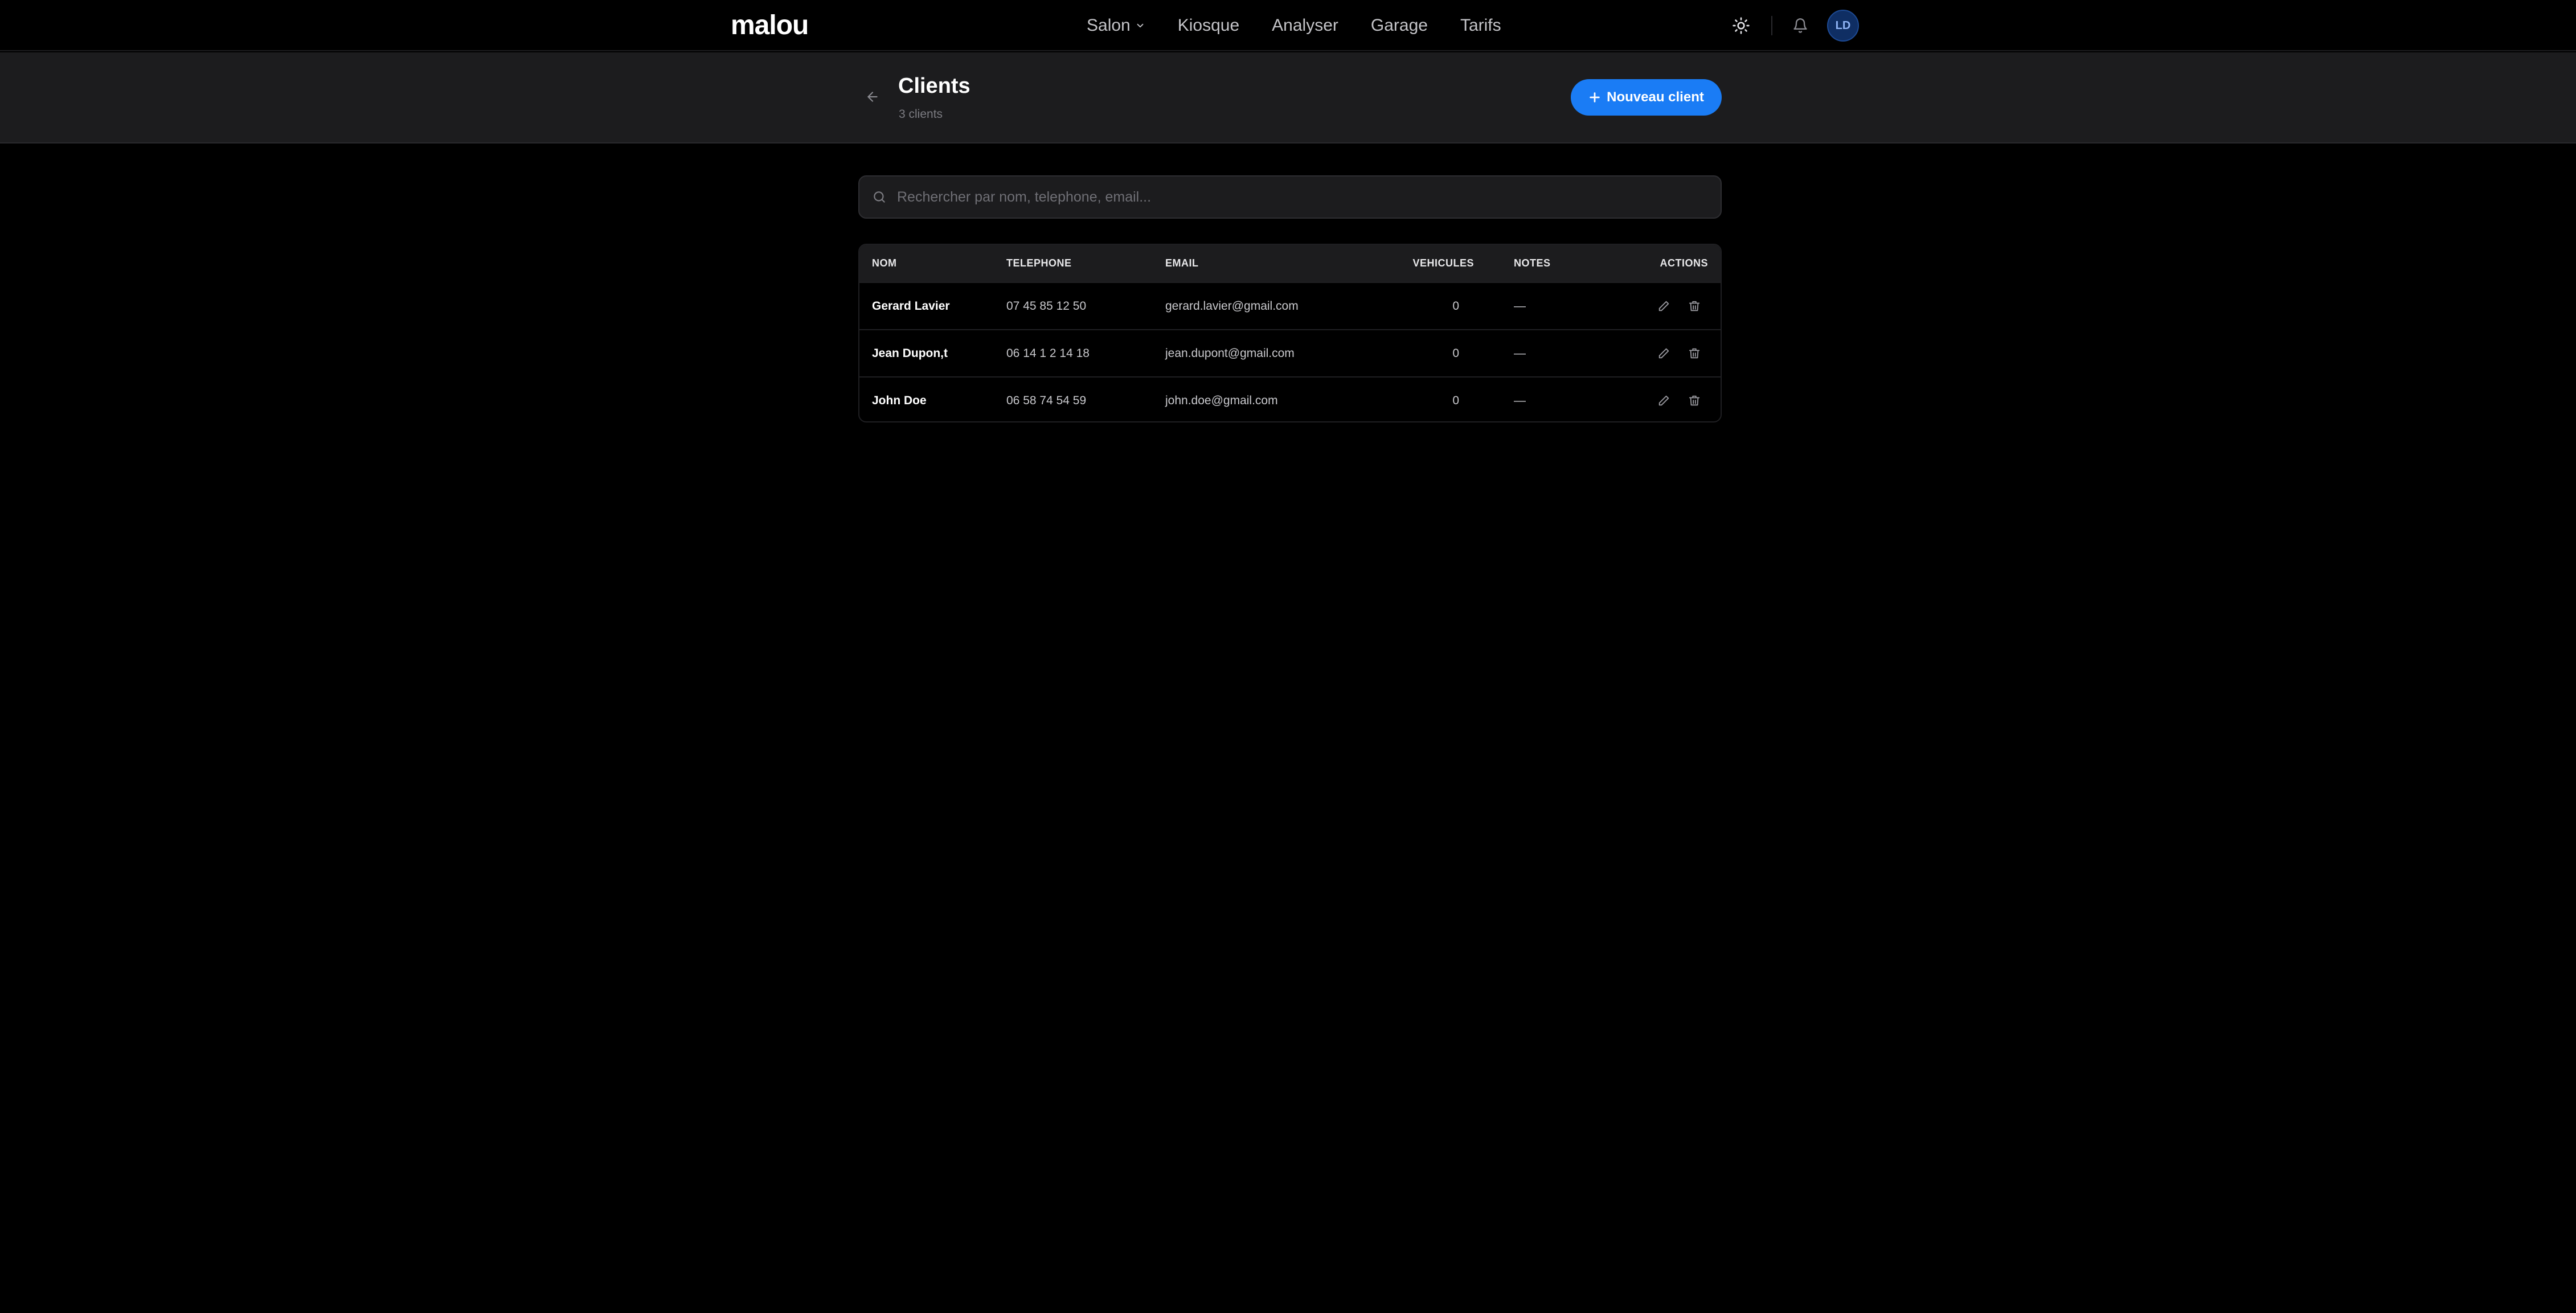  I want to click on column-header-notes: NOTES, so click(1555, 263).